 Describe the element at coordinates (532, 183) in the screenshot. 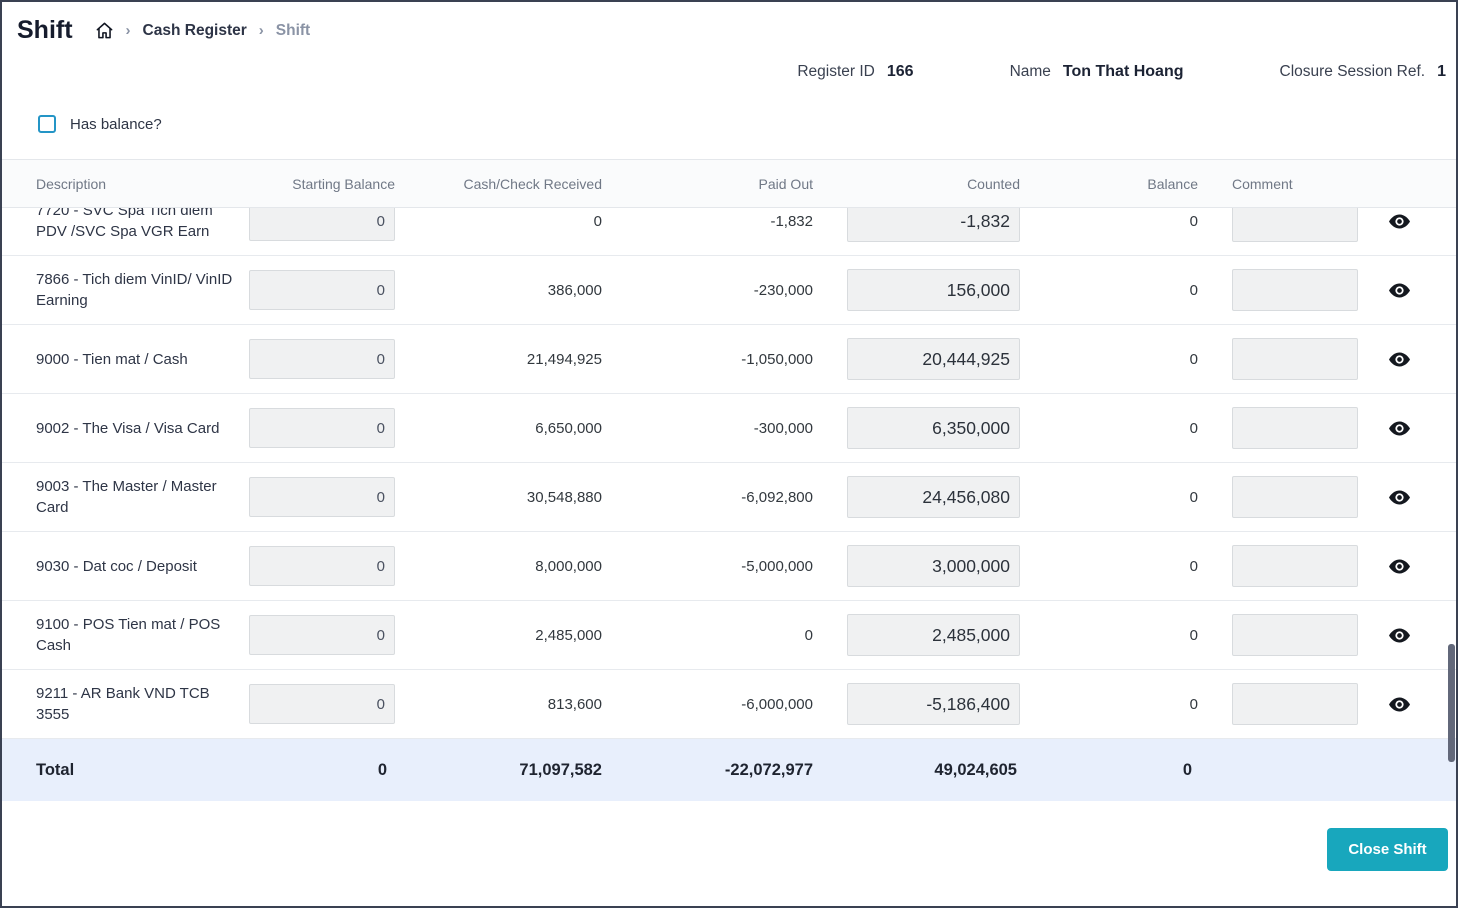

I see `col-cash-check-received: Cash/Check Received` at that location.